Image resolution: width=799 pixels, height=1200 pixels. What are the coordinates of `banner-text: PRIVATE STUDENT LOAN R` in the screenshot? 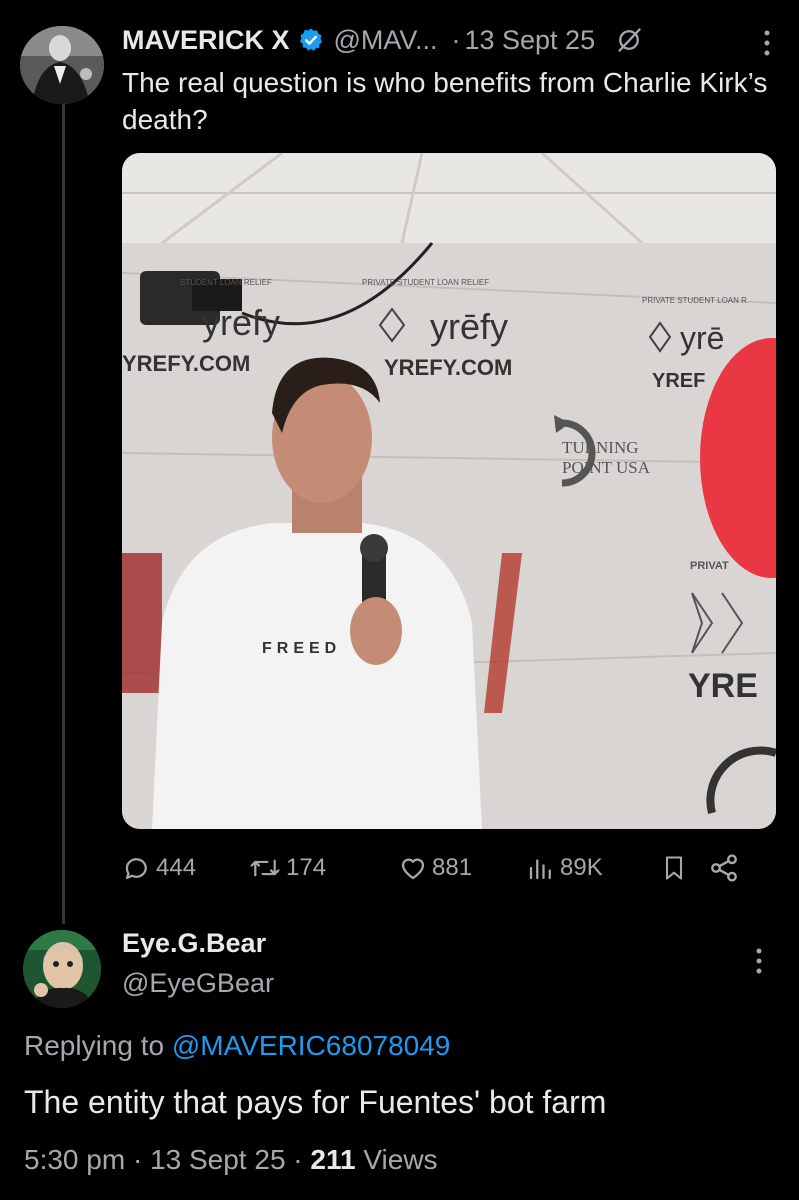 It's located at (694, 300).